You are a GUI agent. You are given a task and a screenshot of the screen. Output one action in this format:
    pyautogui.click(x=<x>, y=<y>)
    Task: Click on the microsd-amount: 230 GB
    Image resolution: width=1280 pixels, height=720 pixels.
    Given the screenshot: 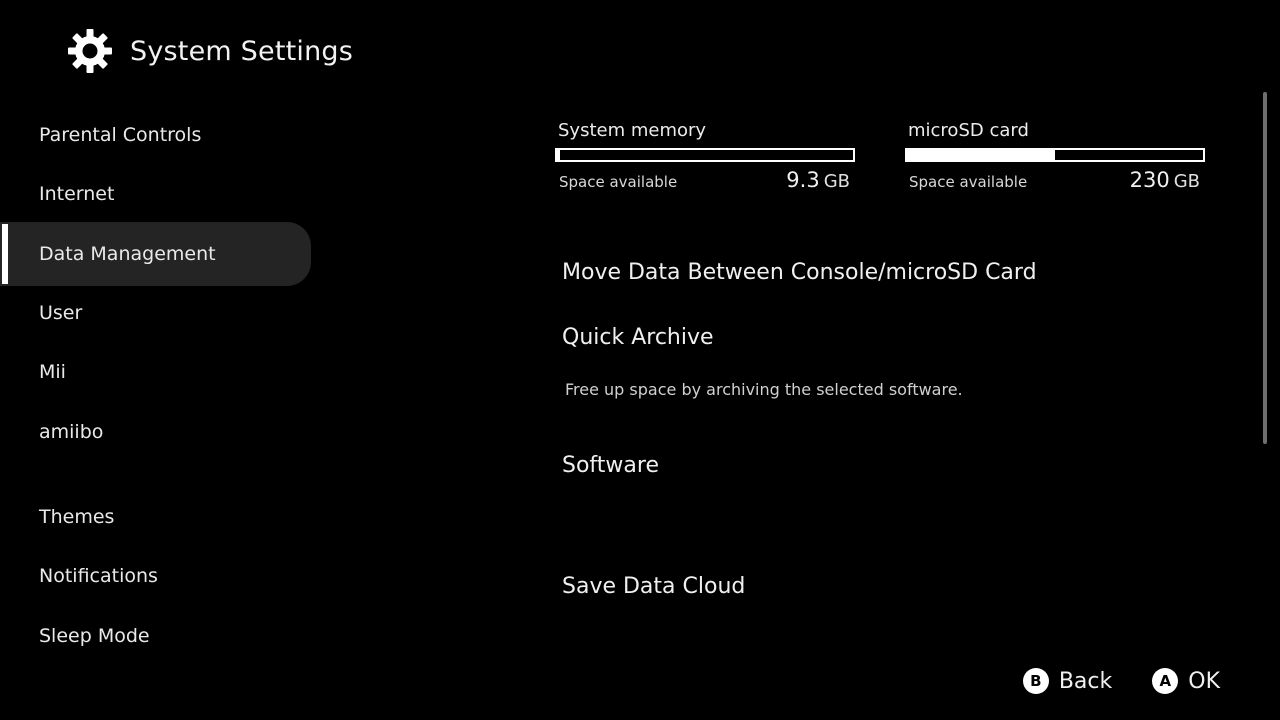 What is the action you would take?
    pyautogui.click(x=1165, y=180)
    